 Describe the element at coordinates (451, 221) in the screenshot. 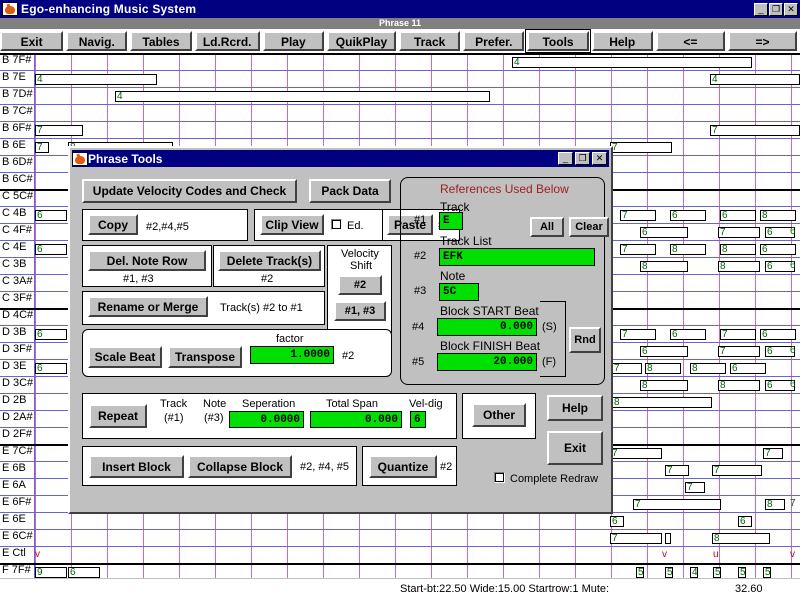

I see `ref-track-field: E` at that location.